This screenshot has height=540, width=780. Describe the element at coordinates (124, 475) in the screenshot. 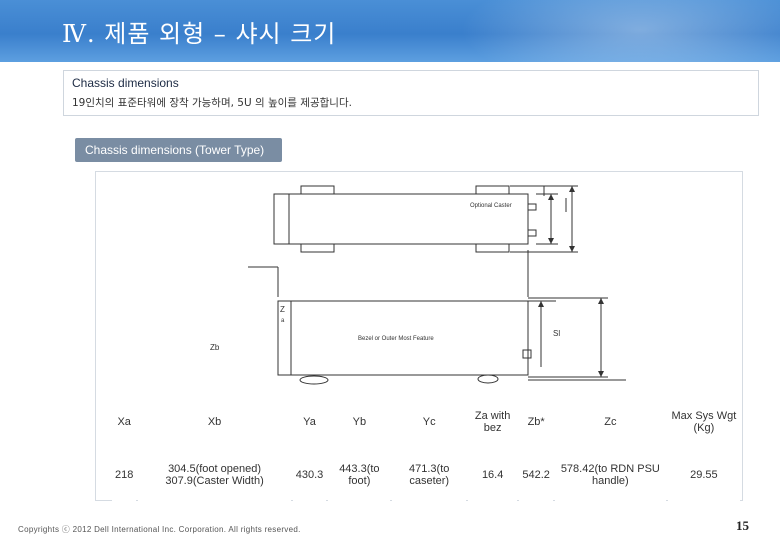

I see `value-cell: 218` at that location.